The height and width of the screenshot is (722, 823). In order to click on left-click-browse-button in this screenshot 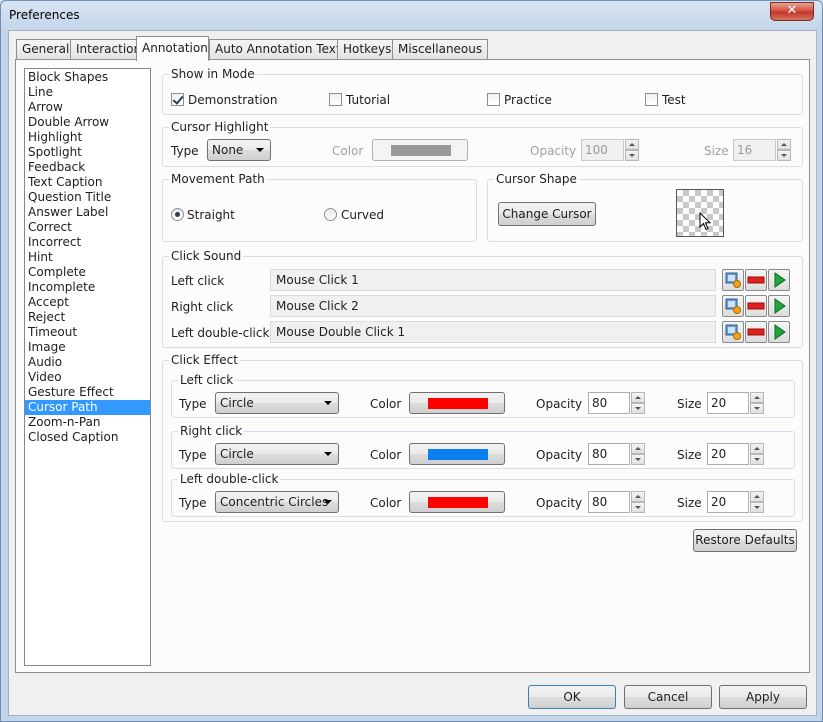, I will do `click(733, 280)`.